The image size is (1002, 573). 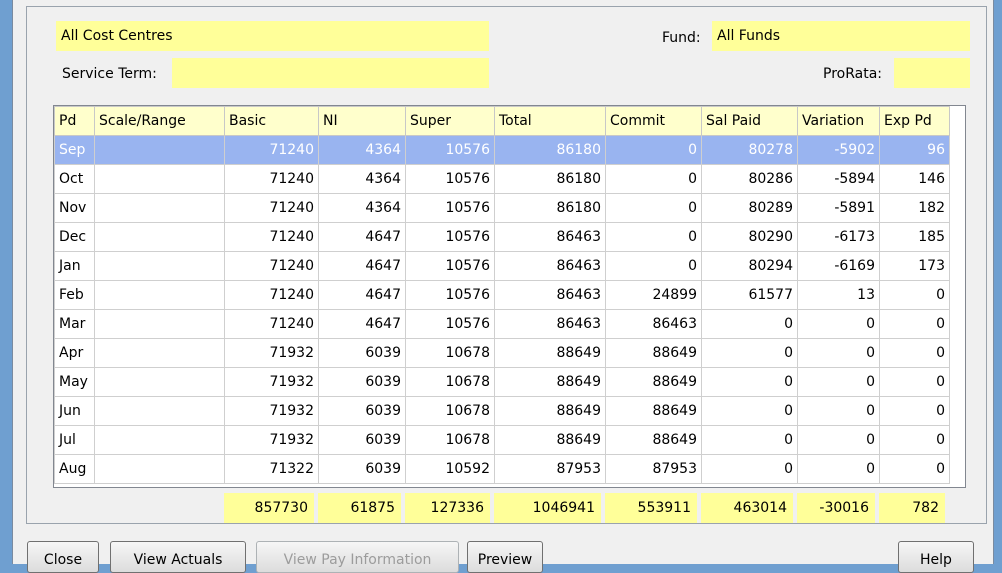 I want to click on table-row: Mar 71240 4647 10576 86463 86463 0 0 0, so click(x=502, y=324).